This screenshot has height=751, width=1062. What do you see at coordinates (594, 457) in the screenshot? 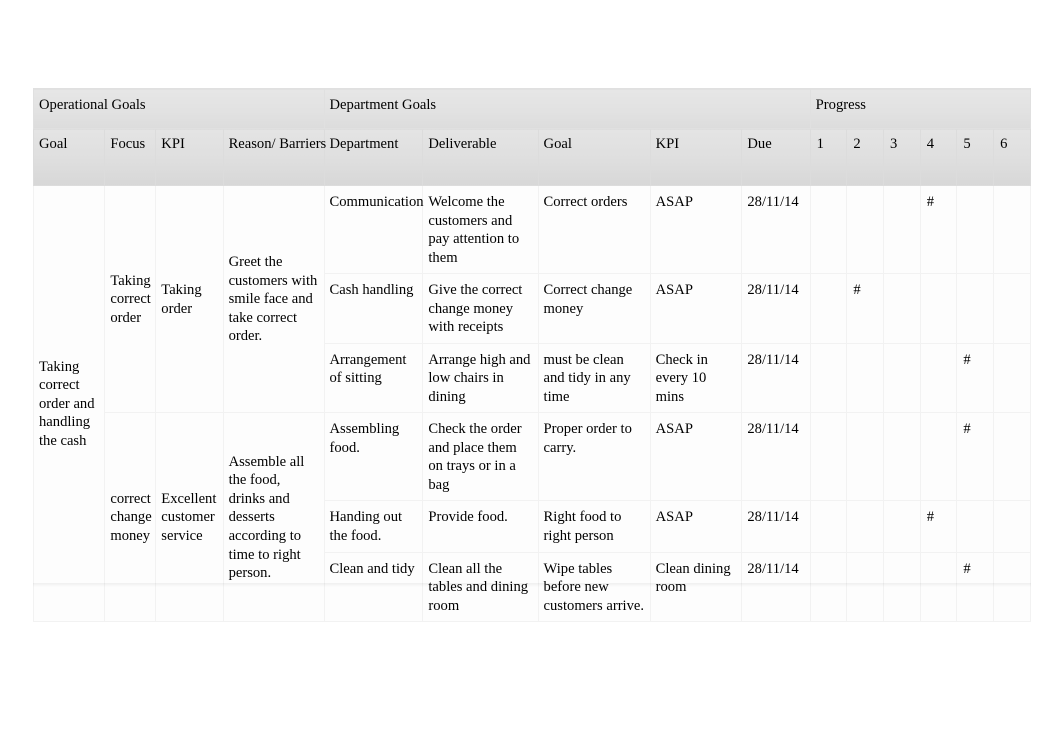
I see `cell-dept-goal: Proper order to carry.` at bounding box center [594, 457].